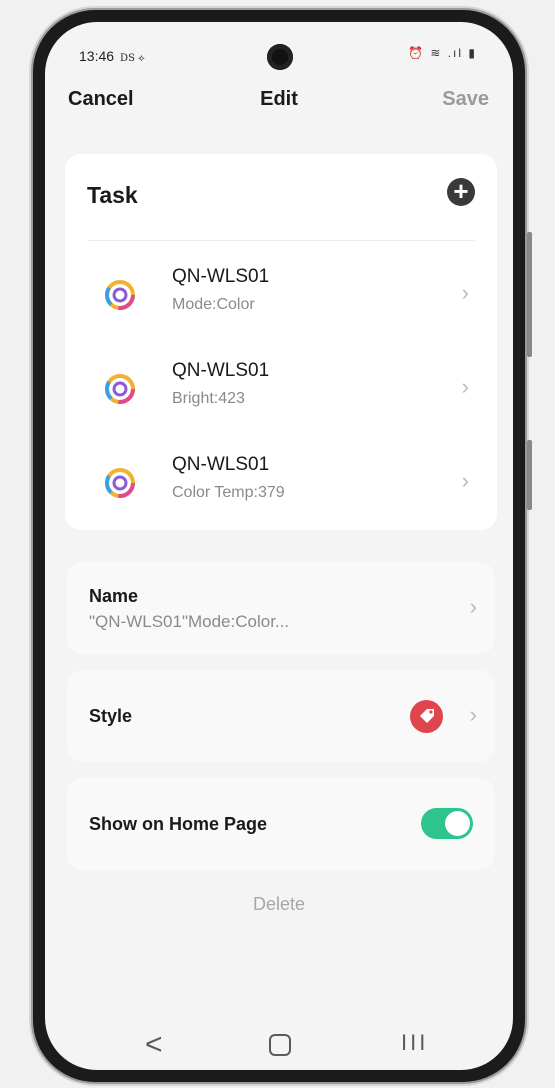 This screenshot has width=555, height=1088. What do you see at coordinates (529, 475) in the screenshot?
I see `power-button` at bounding box center [529, 475].